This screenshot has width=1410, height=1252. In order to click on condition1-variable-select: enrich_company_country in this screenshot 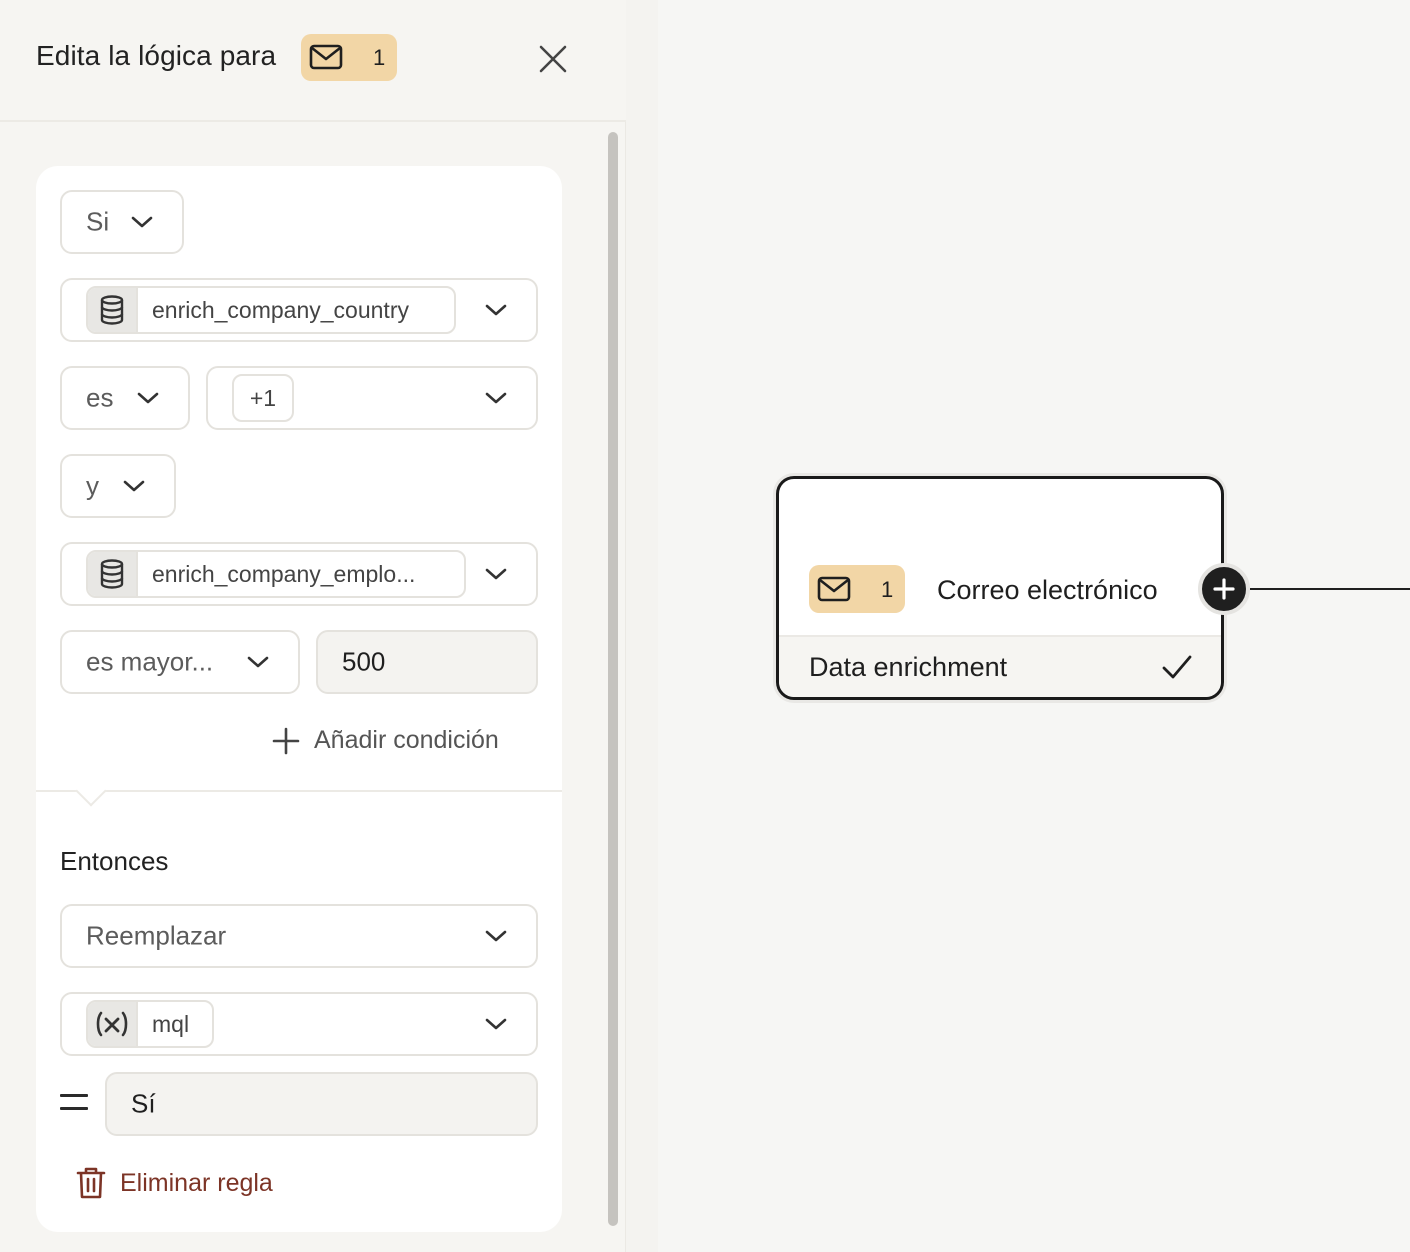, I will do `click(299, 310)`.